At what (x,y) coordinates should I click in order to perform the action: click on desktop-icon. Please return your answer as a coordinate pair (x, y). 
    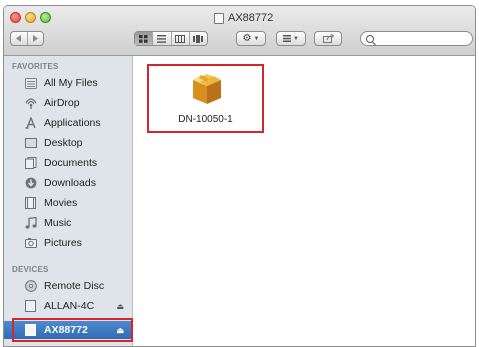
    Looking at the image, I should click on (30, 143).